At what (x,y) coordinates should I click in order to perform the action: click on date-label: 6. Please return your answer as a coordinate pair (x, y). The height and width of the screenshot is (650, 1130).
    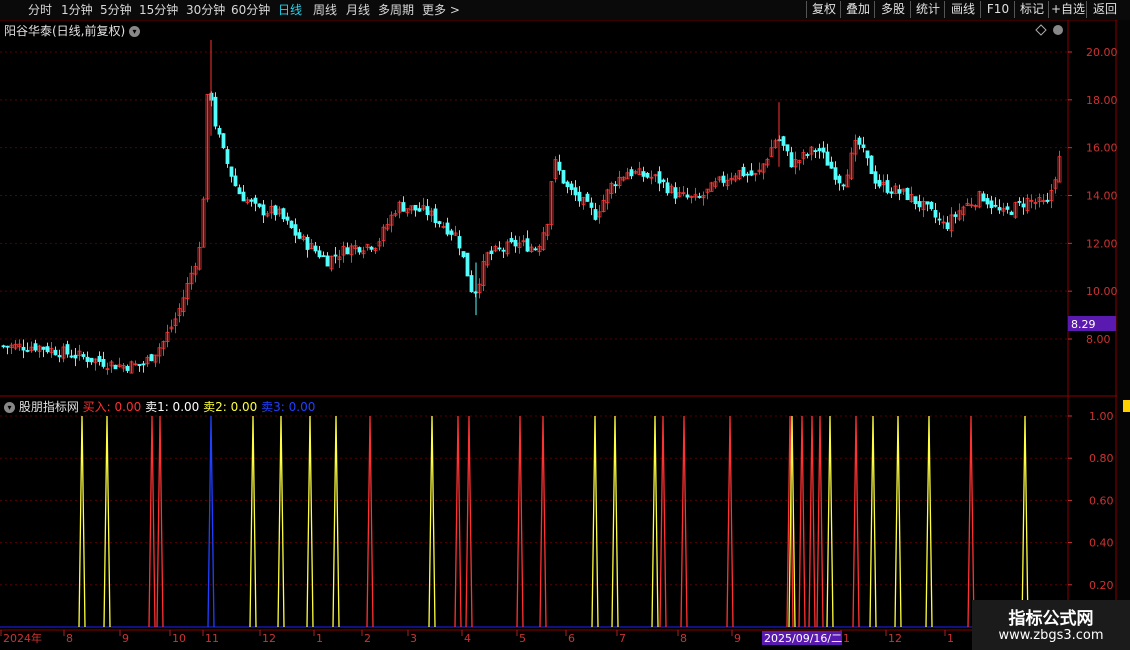
    Looking at the image, I should click on (571, 638).